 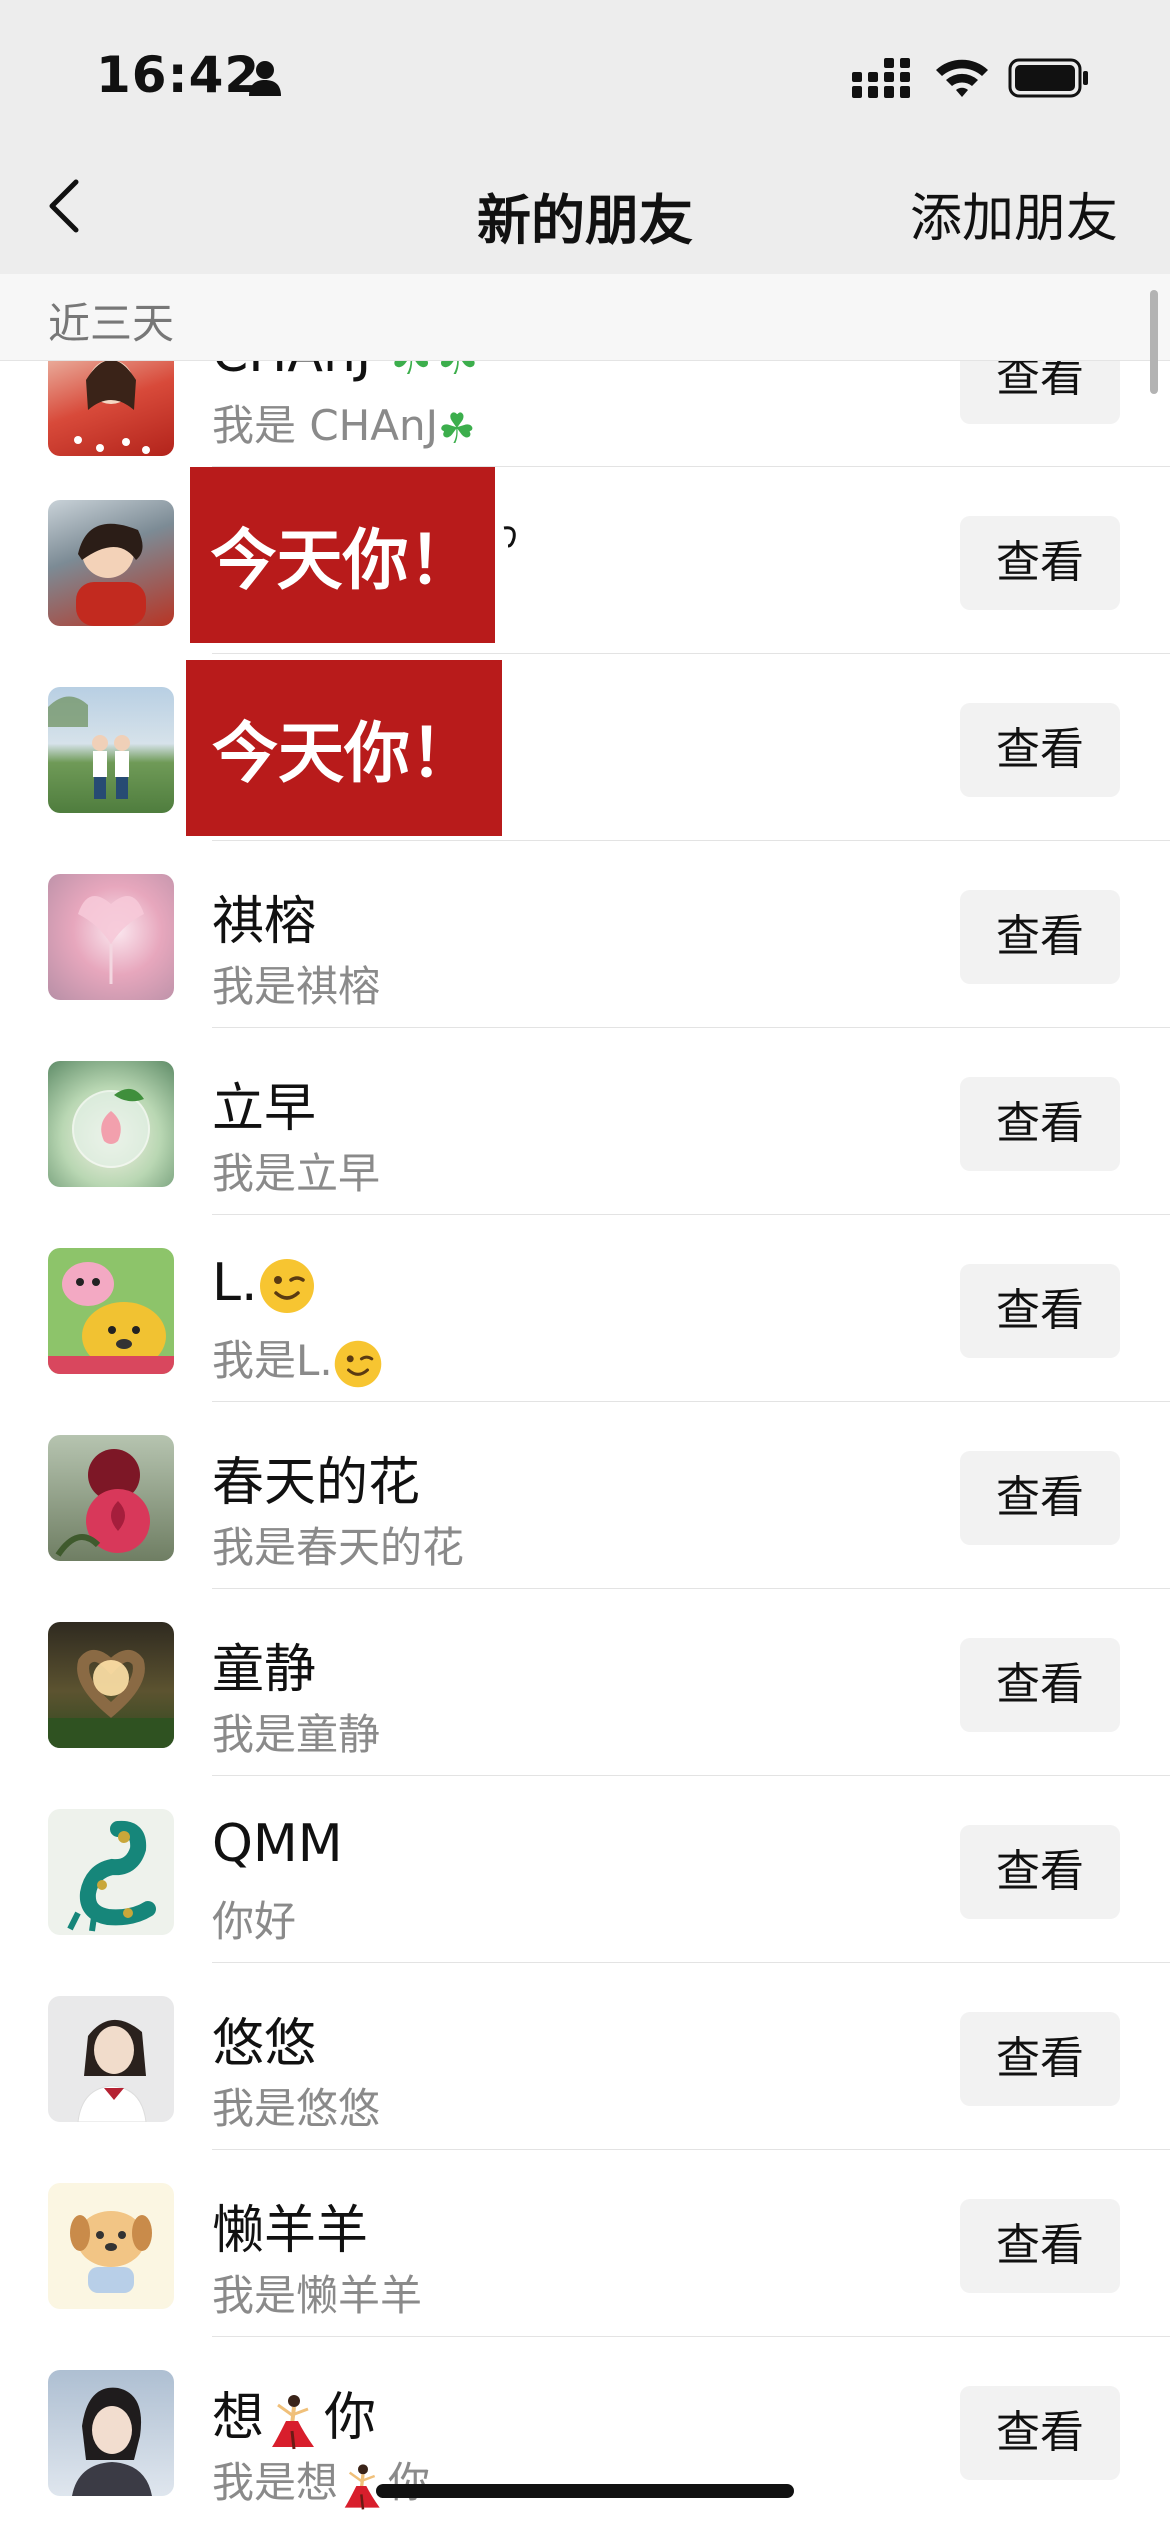 What do you see at coordinates (316, 1483) in the screenshot?
I see `contact-name: 春天的花` at bounding box center [316, 1483].